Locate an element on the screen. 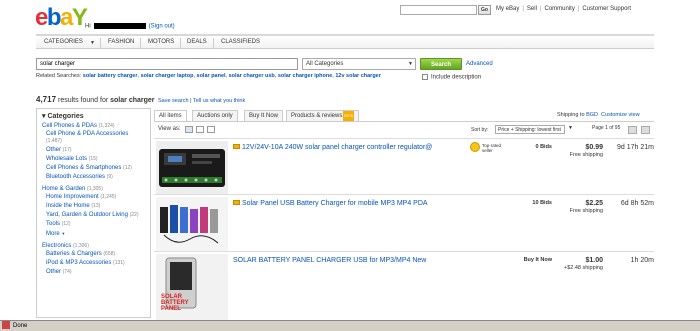  sell-link: Sell is located at coordinates (532, 9).